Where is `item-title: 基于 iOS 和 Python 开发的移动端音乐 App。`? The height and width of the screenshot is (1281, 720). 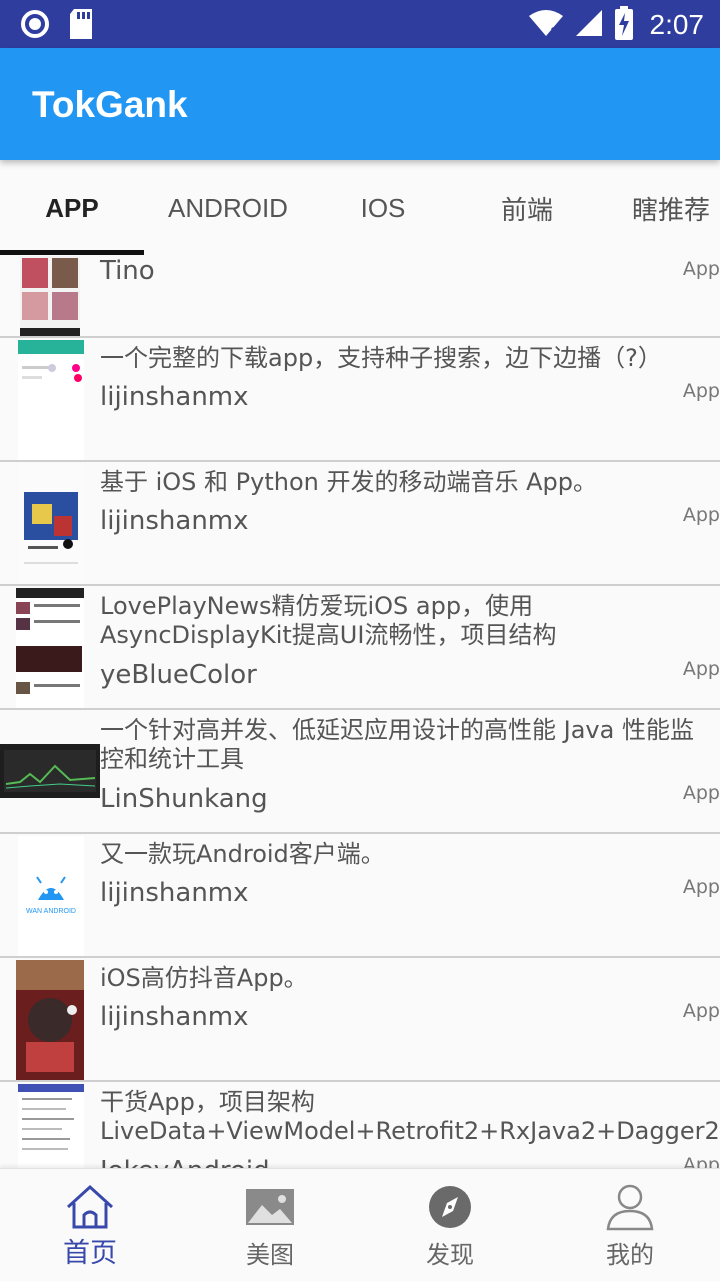
item-title: 基于 iOS 和 Python 开发的移动端音乐 App。 is located at coordinates (349, 482).